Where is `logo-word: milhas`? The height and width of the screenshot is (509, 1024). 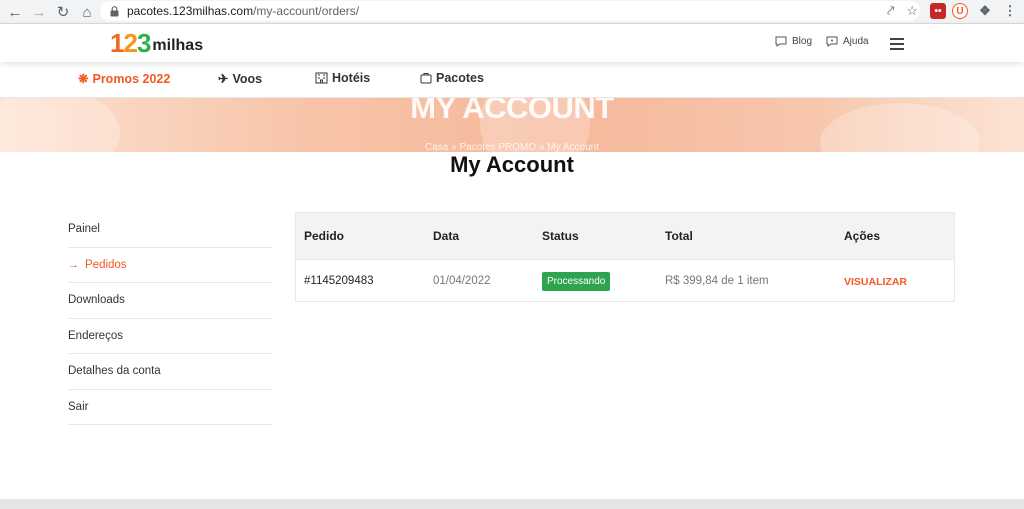
logo-word: milhas is located at coordinates (178, 45).